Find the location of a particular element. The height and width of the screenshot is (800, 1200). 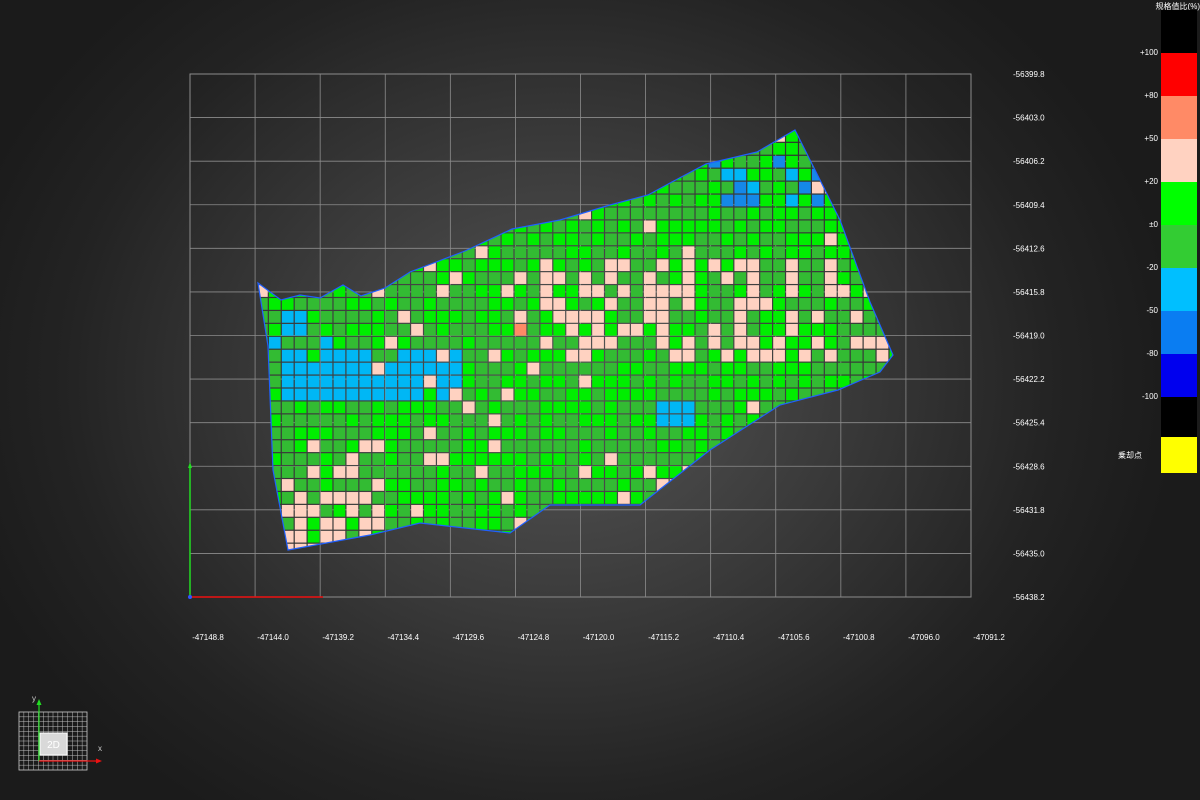

y-axis-label: -56435.0 is located at coordinates (1029, 553).